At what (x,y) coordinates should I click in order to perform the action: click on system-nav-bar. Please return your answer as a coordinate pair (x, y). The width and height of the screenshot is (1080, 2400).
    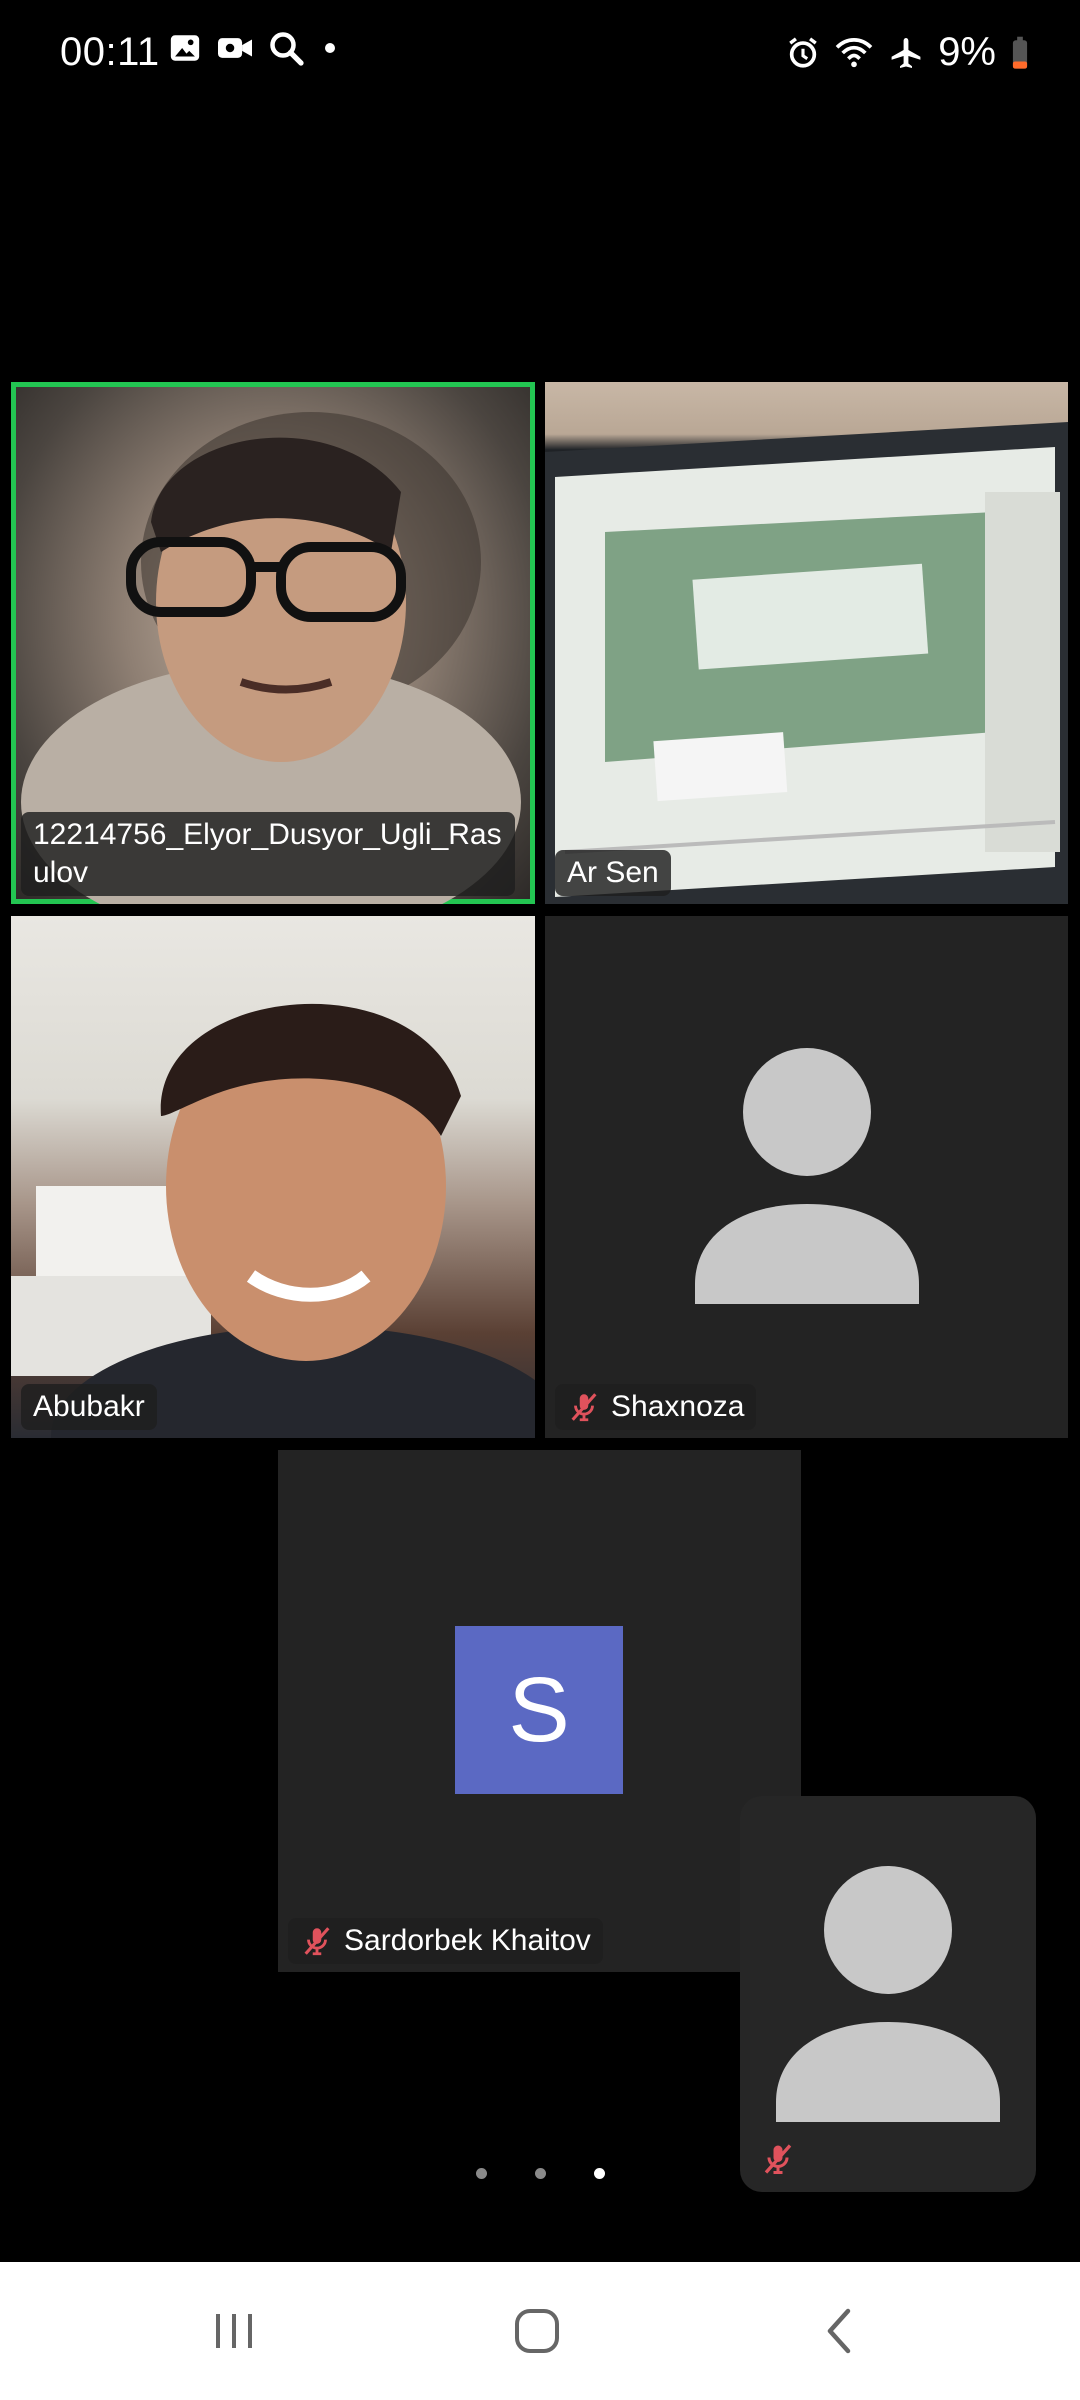
    Looking at the image, I should click on (540, 2331).